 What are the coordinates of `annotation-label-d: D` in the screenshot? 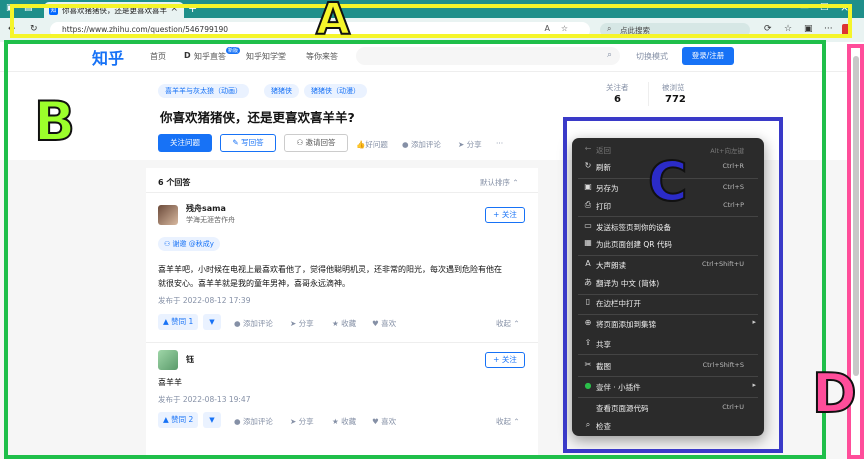 It's located at (834, 393).